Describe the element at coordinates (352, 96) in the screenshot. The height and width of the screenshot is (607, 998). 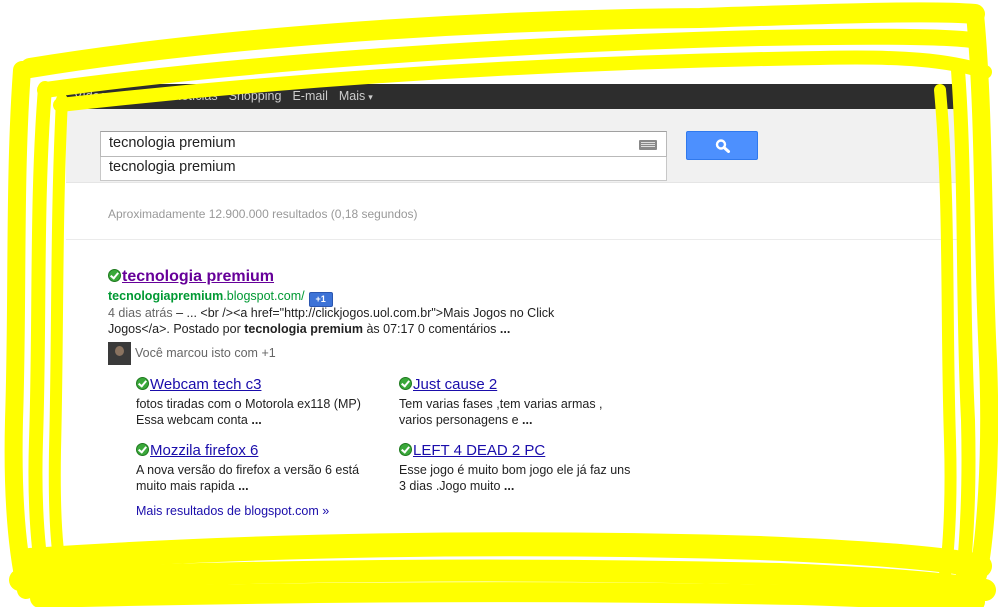
I see `nav-more-label: Mais` at that location.